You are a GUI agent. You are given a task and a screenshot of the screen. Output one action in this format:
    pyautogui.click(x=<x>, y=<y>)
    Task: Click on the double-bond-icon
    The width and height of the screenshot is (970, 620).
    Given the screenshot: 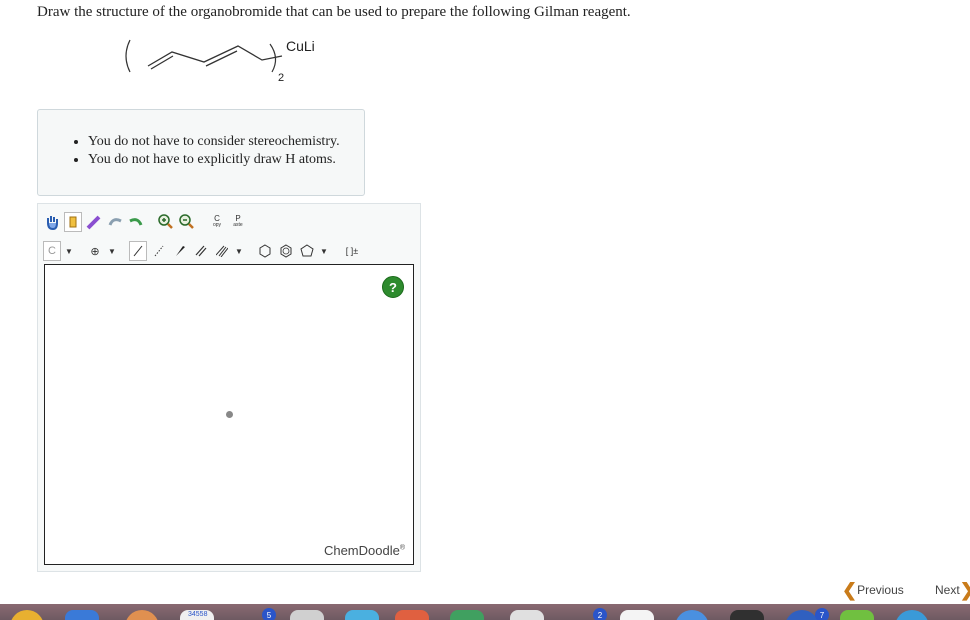 What is the action you would take?
    pyautogui.click(x=201, y=251)
    